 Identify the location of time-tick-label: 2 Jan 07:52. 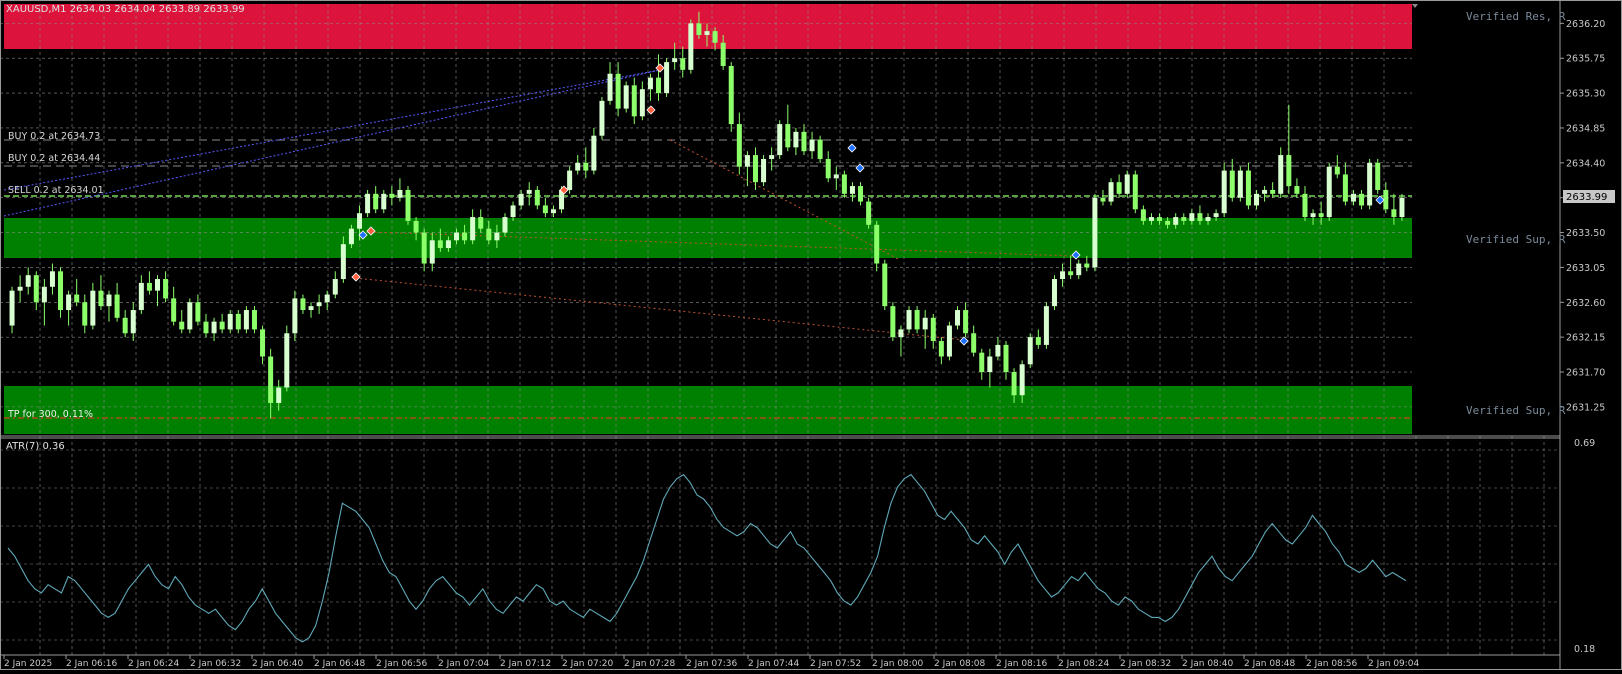
(835, 664).